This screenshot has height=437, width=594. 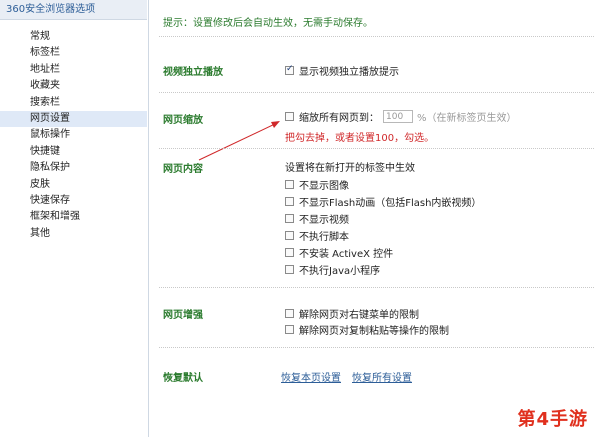 I want to click on no-images-checkbox, so click(x=289, y=184).